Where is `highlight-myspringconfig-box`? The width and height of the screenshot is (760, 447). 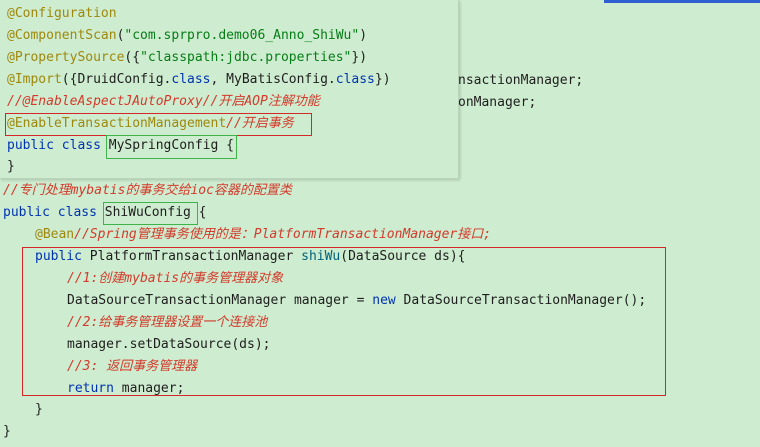 highlight-myspringconfig-box is located at coordinates (171, 147).